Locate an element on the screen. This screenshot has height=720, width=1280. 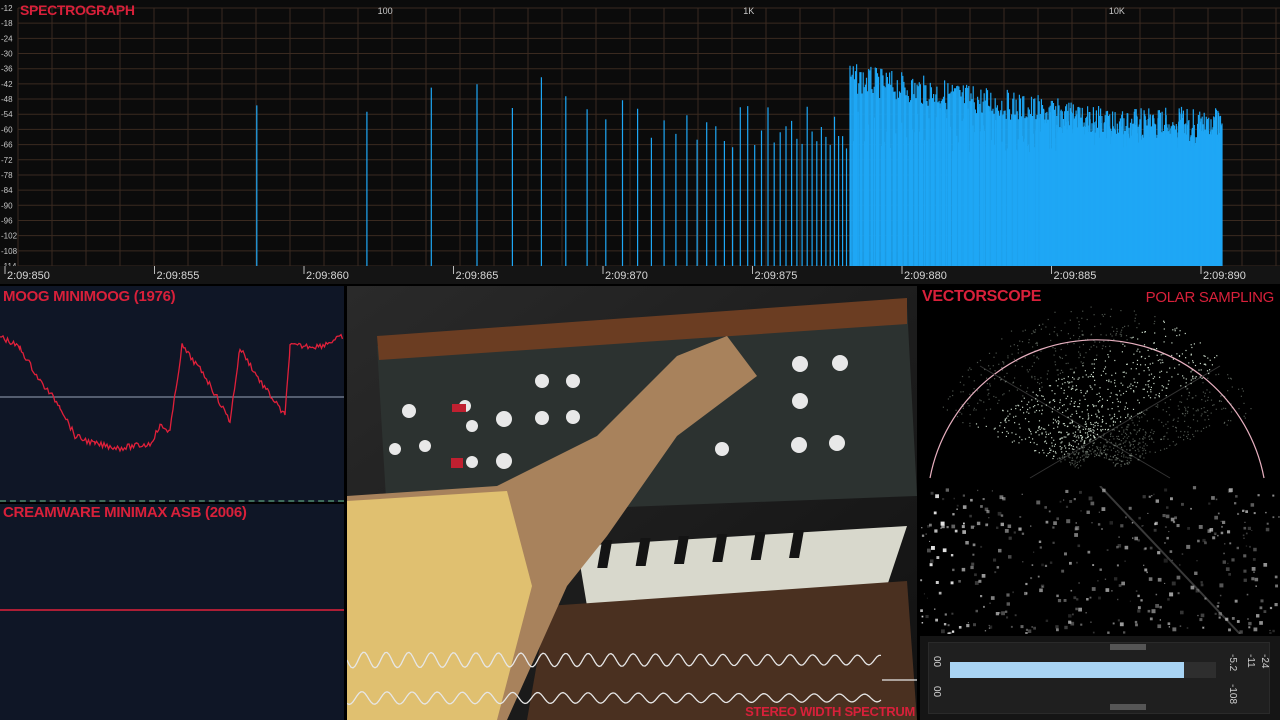
level-meter-panel: 00 00 -5.2 -11 -24 -108 is located at coordinates (1100, 678).